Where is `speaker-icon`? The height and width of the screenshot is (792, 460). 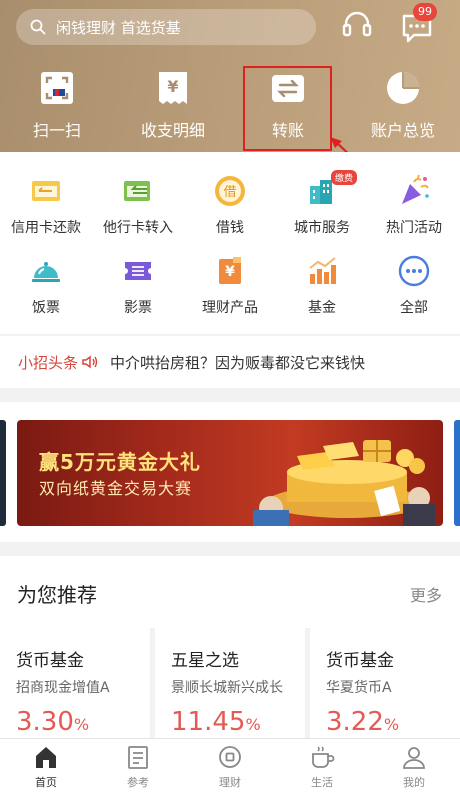 speaker-icon is located at coordinates (90, 362).